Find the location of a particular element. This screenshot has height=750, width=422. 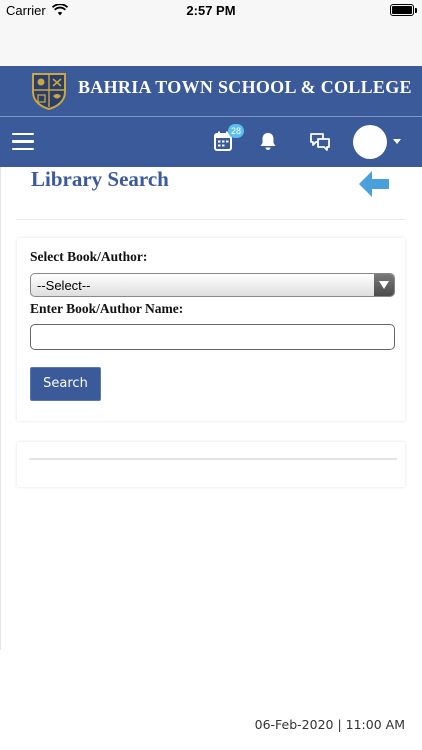

avatar is located at coordinates (370, 142).